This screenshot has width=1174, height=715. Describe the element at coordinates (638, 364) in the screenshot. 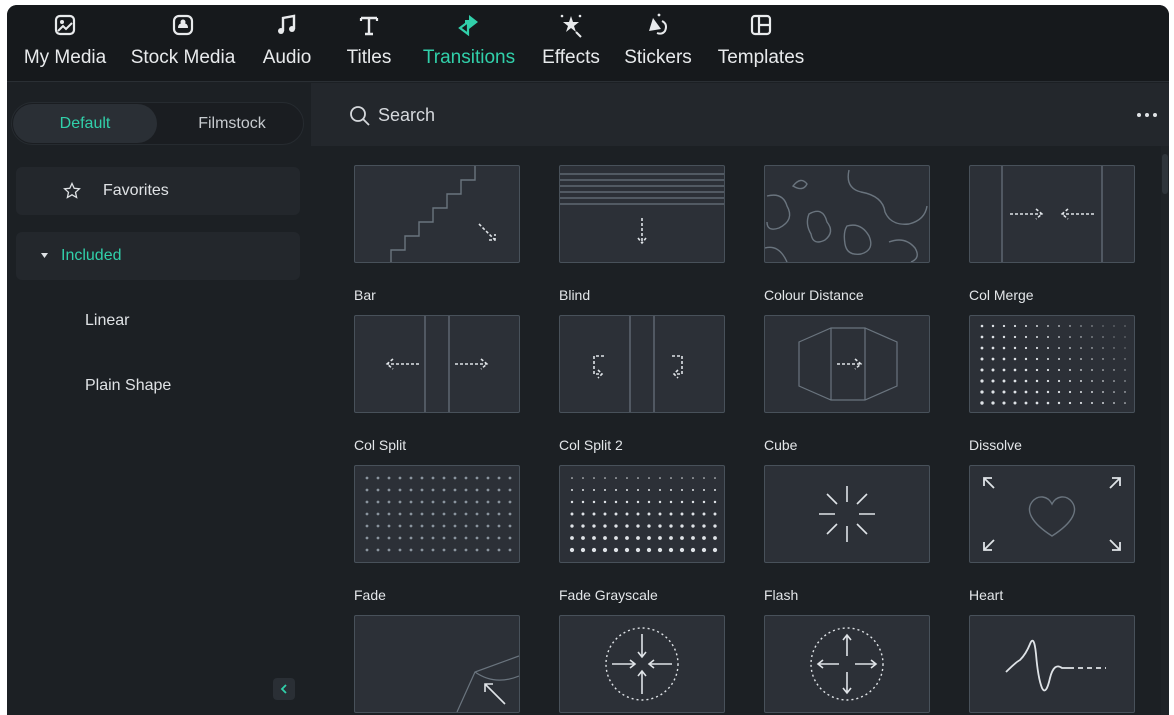

I see `col-split-2-transition-icon` at that location.